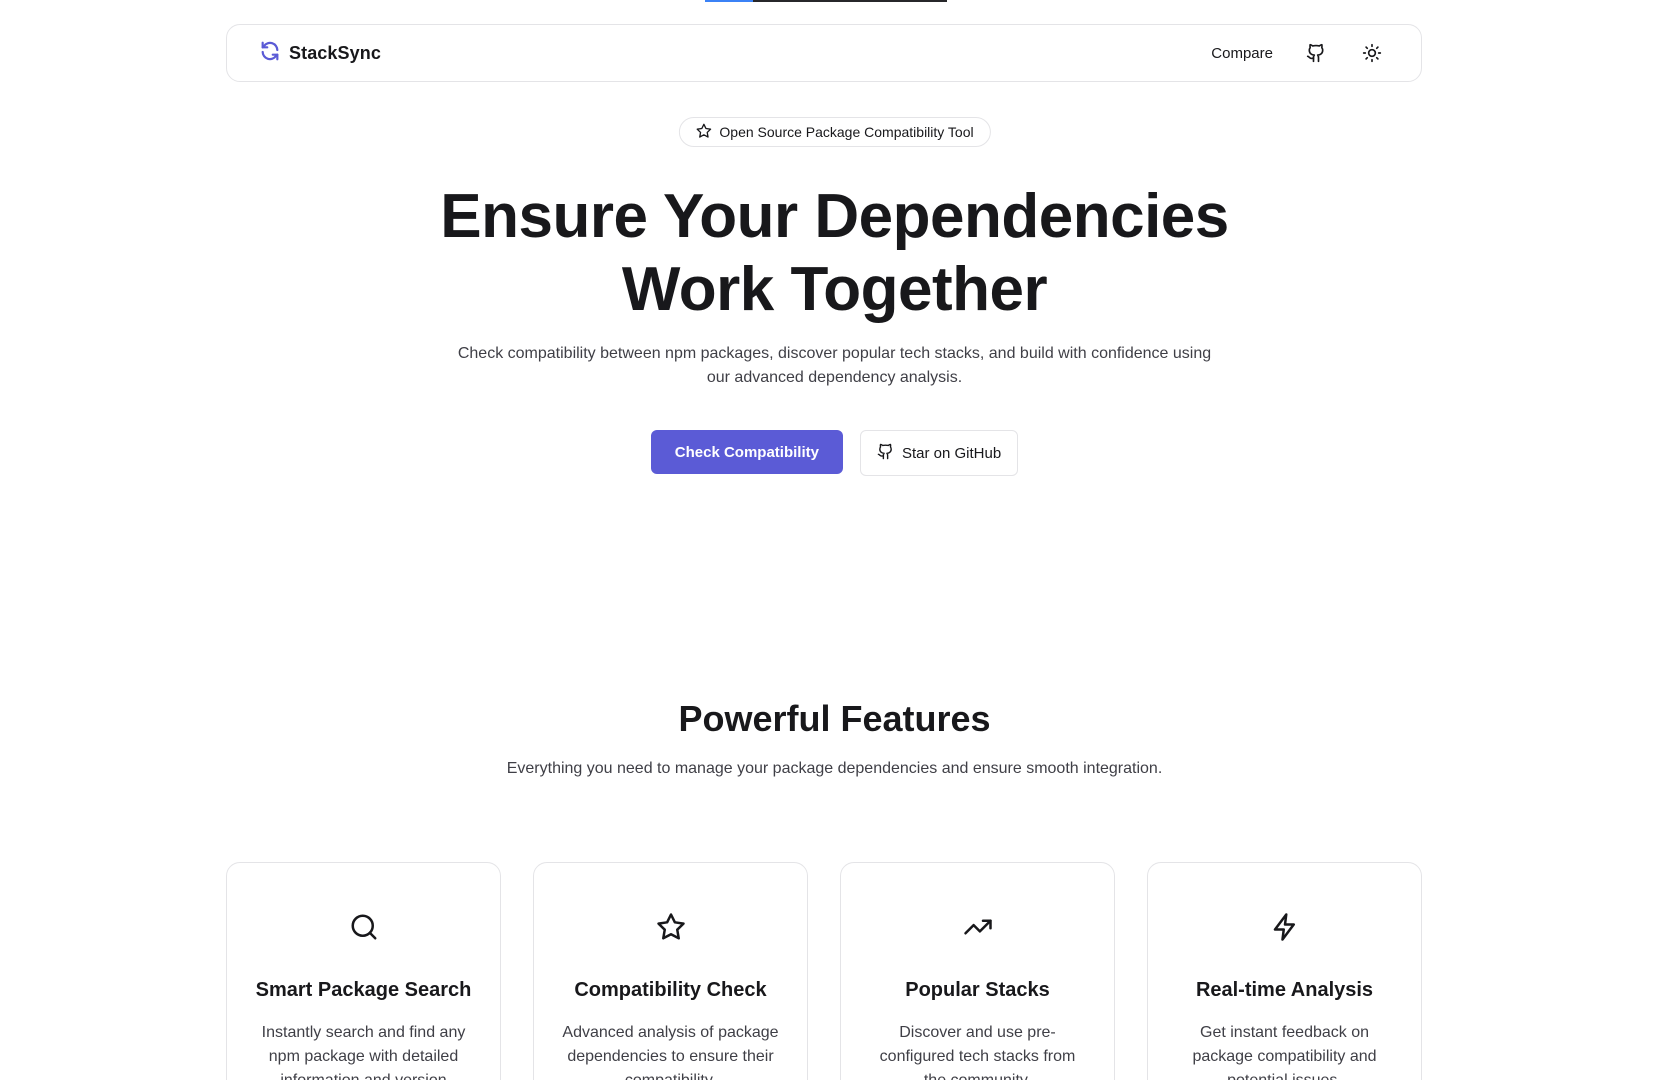 The width and height of the screenshot is (1669, 1080). Describe the element at coordinates (364, 927) in the screenshot. I see `search-icon` at that location.